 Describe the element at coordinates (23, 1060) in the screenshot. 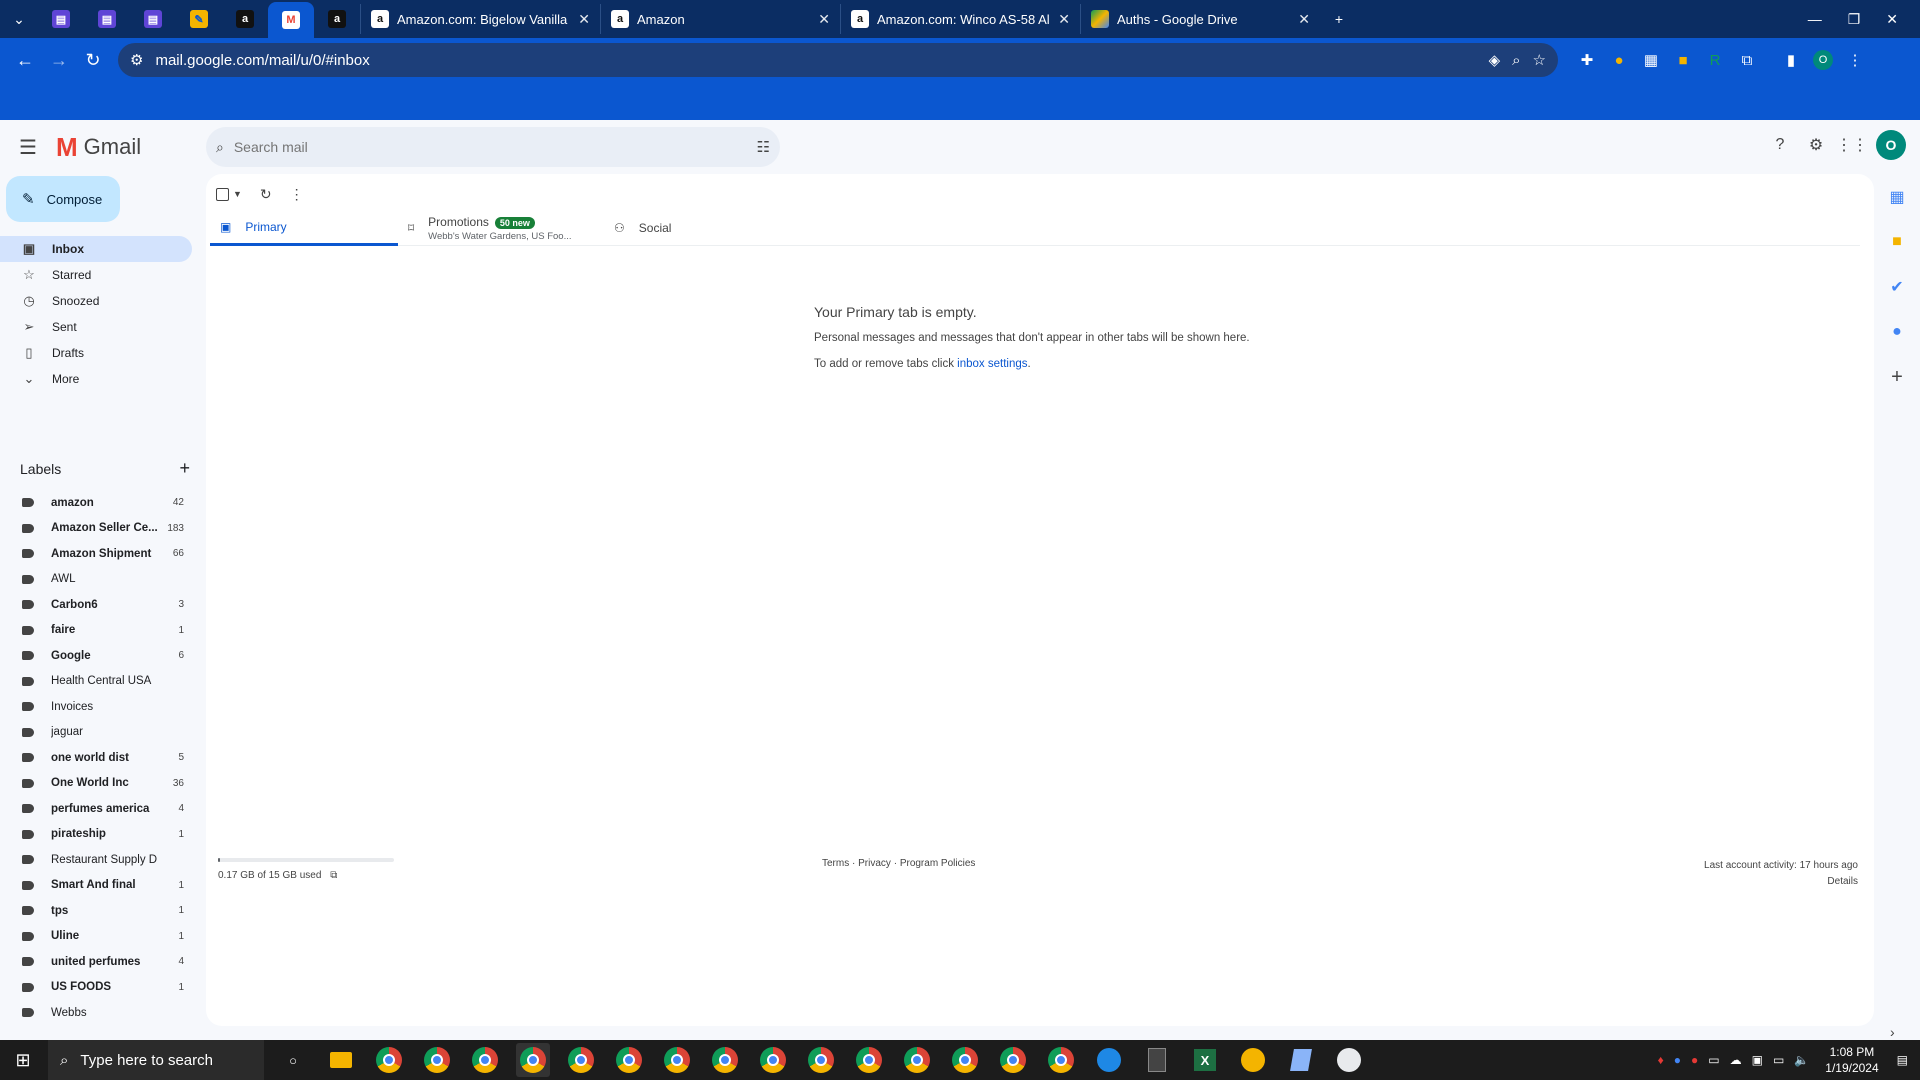

I see `windows-start-icon: ⊞` at that location.